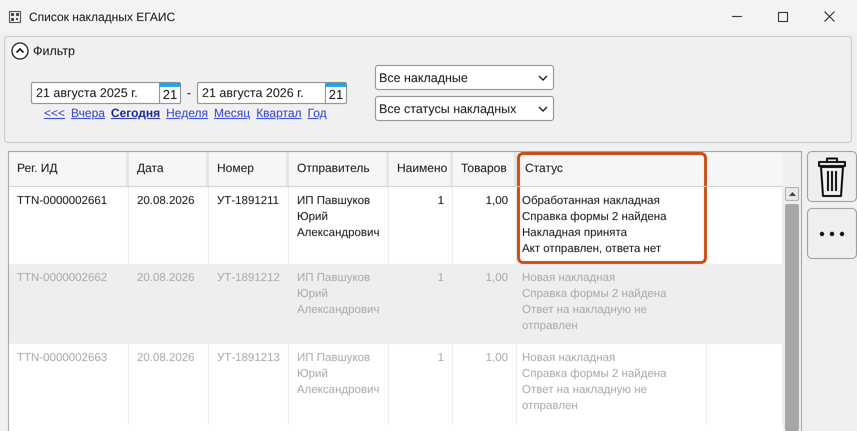  I want to click on date-field: 21 августа 2026 г. 21, so click(272, 93).